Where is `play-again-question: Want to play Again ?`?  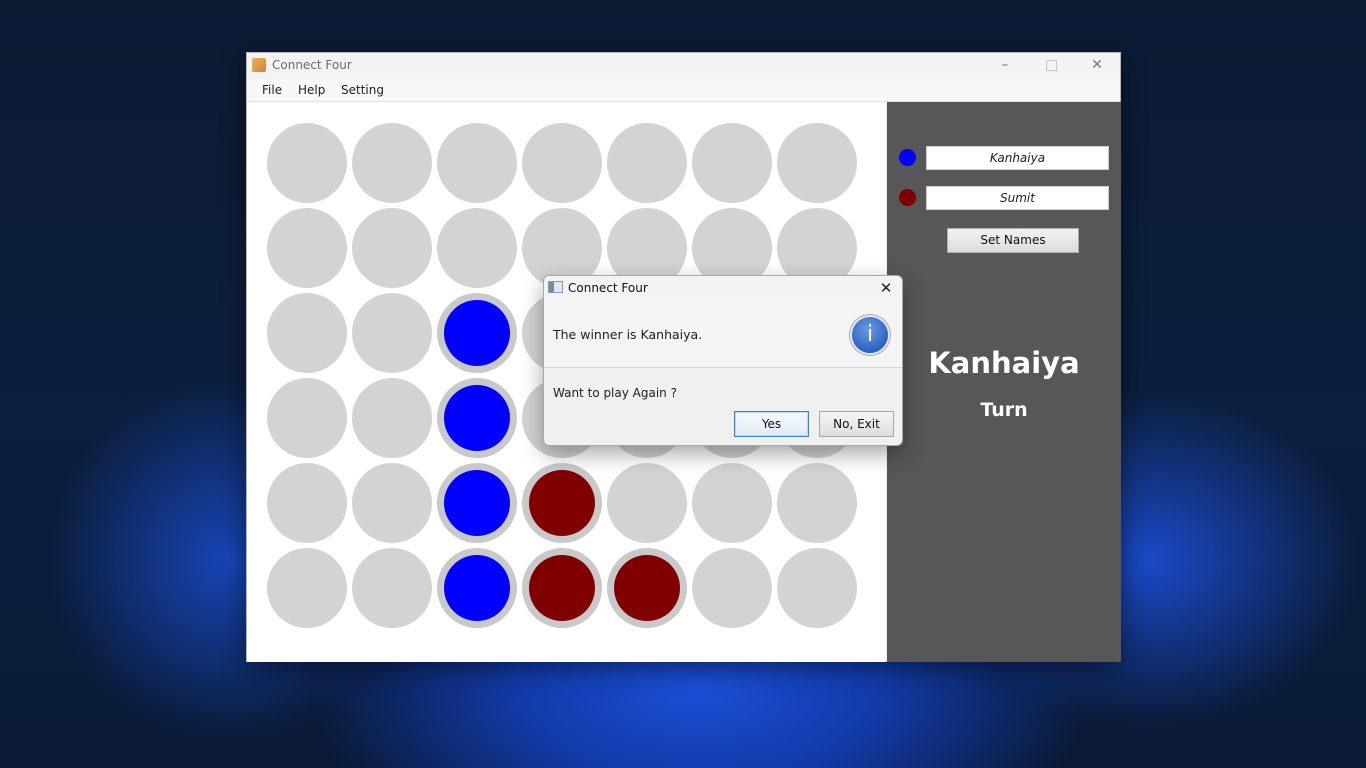
play-again-question: Want to play Again ? is located at coordinates (615, 393).